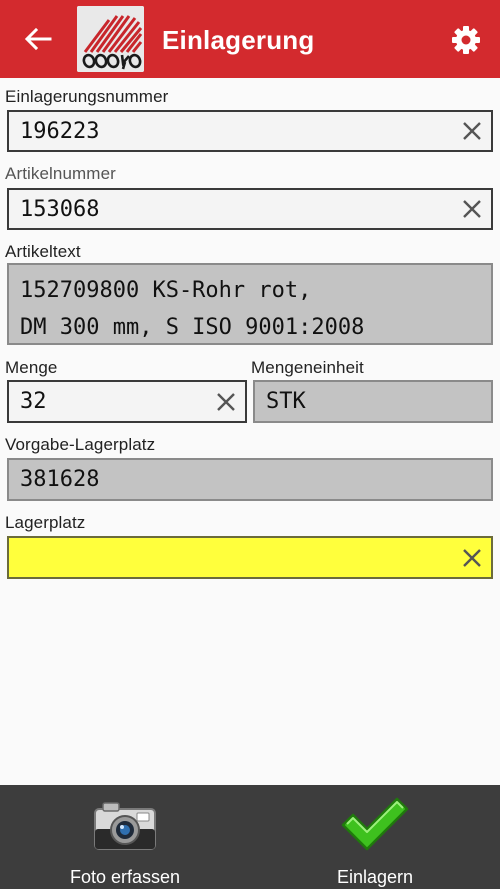 The height and width of the screenshot is (889, 500). Describe the element at coordinates (60, 479) in the screenshot. I see `vorgabe-lagerplatz-value: 381628` at that location.